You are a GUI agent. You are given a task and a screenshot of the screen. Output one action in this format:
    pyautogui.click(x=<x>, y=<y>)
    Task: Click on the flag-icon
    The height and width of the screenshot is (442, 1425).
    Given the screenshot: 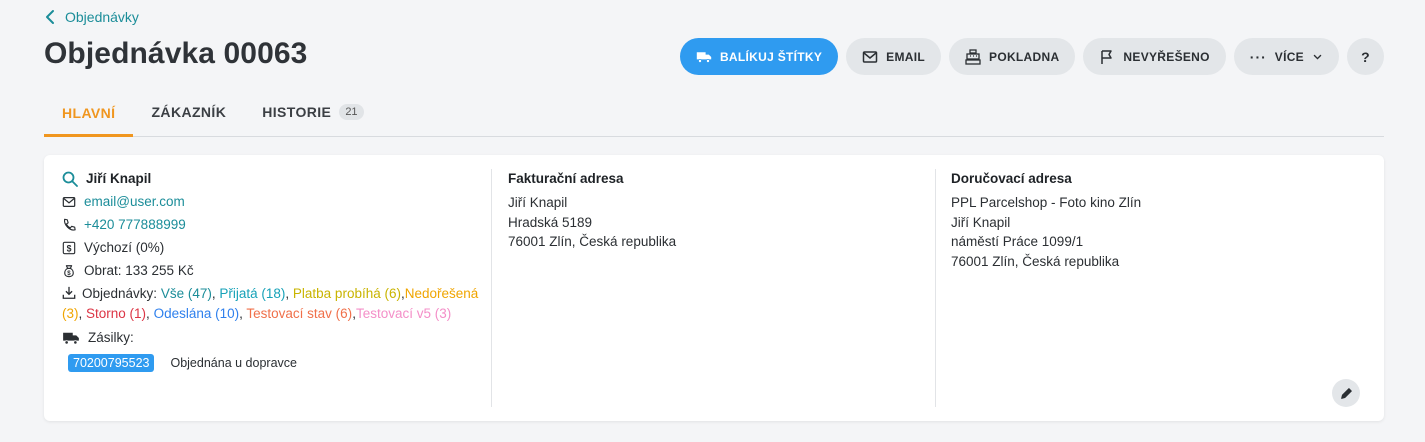 What is the action you would take?
    pyautogui.click(x=1107, y=56)
    